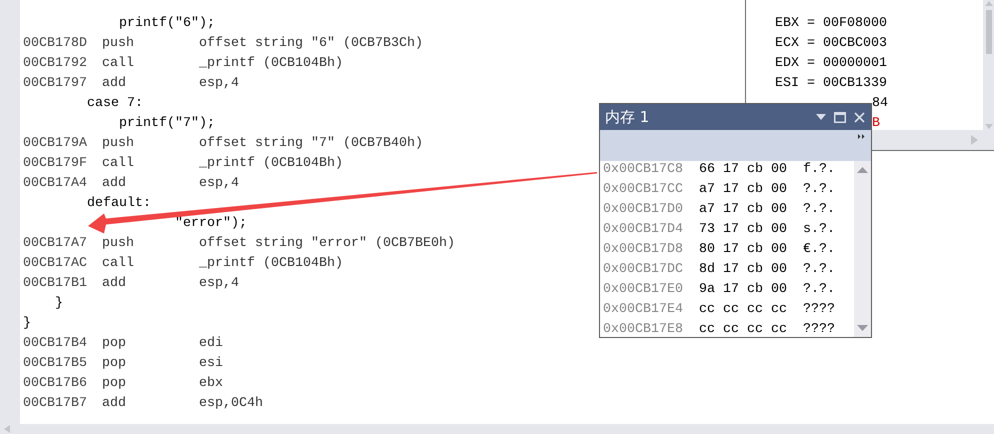  What do you see at coordinates (743, 230) in the screenshot?
I see `memory-bytes: 73 17 cb 00` at bounding box center [743, 230].